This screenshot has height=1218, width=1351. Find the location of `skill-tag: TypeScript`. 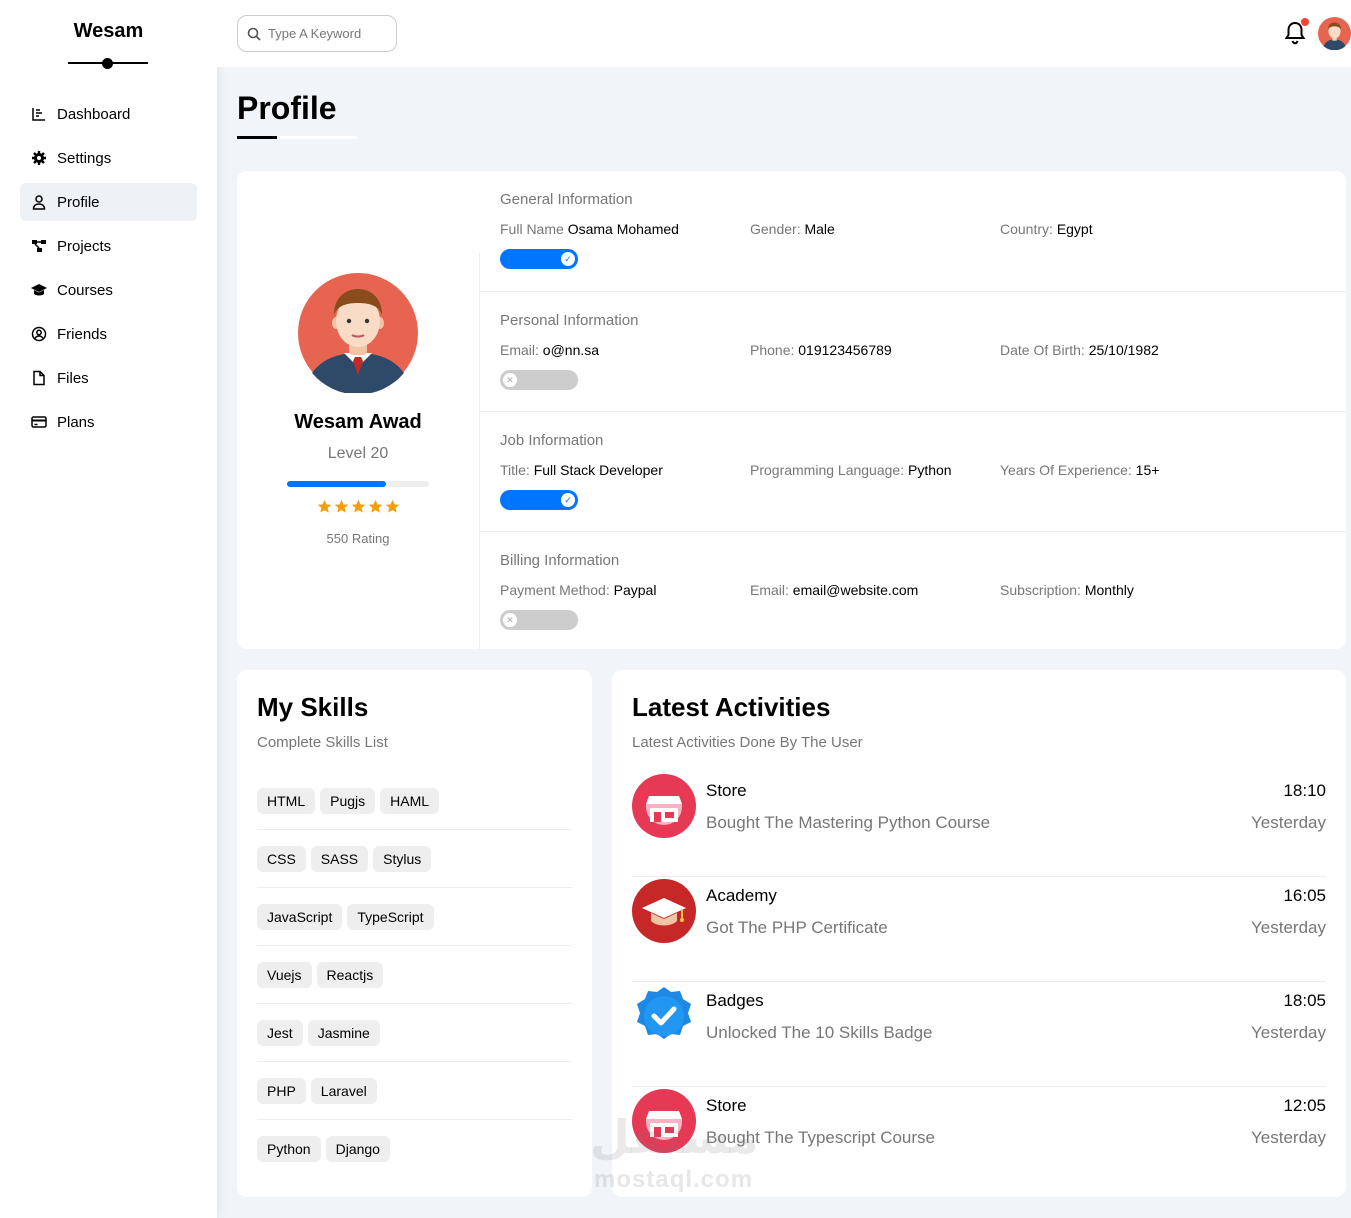

skill-tag: TypeScript is located at coordinates (390, 916).